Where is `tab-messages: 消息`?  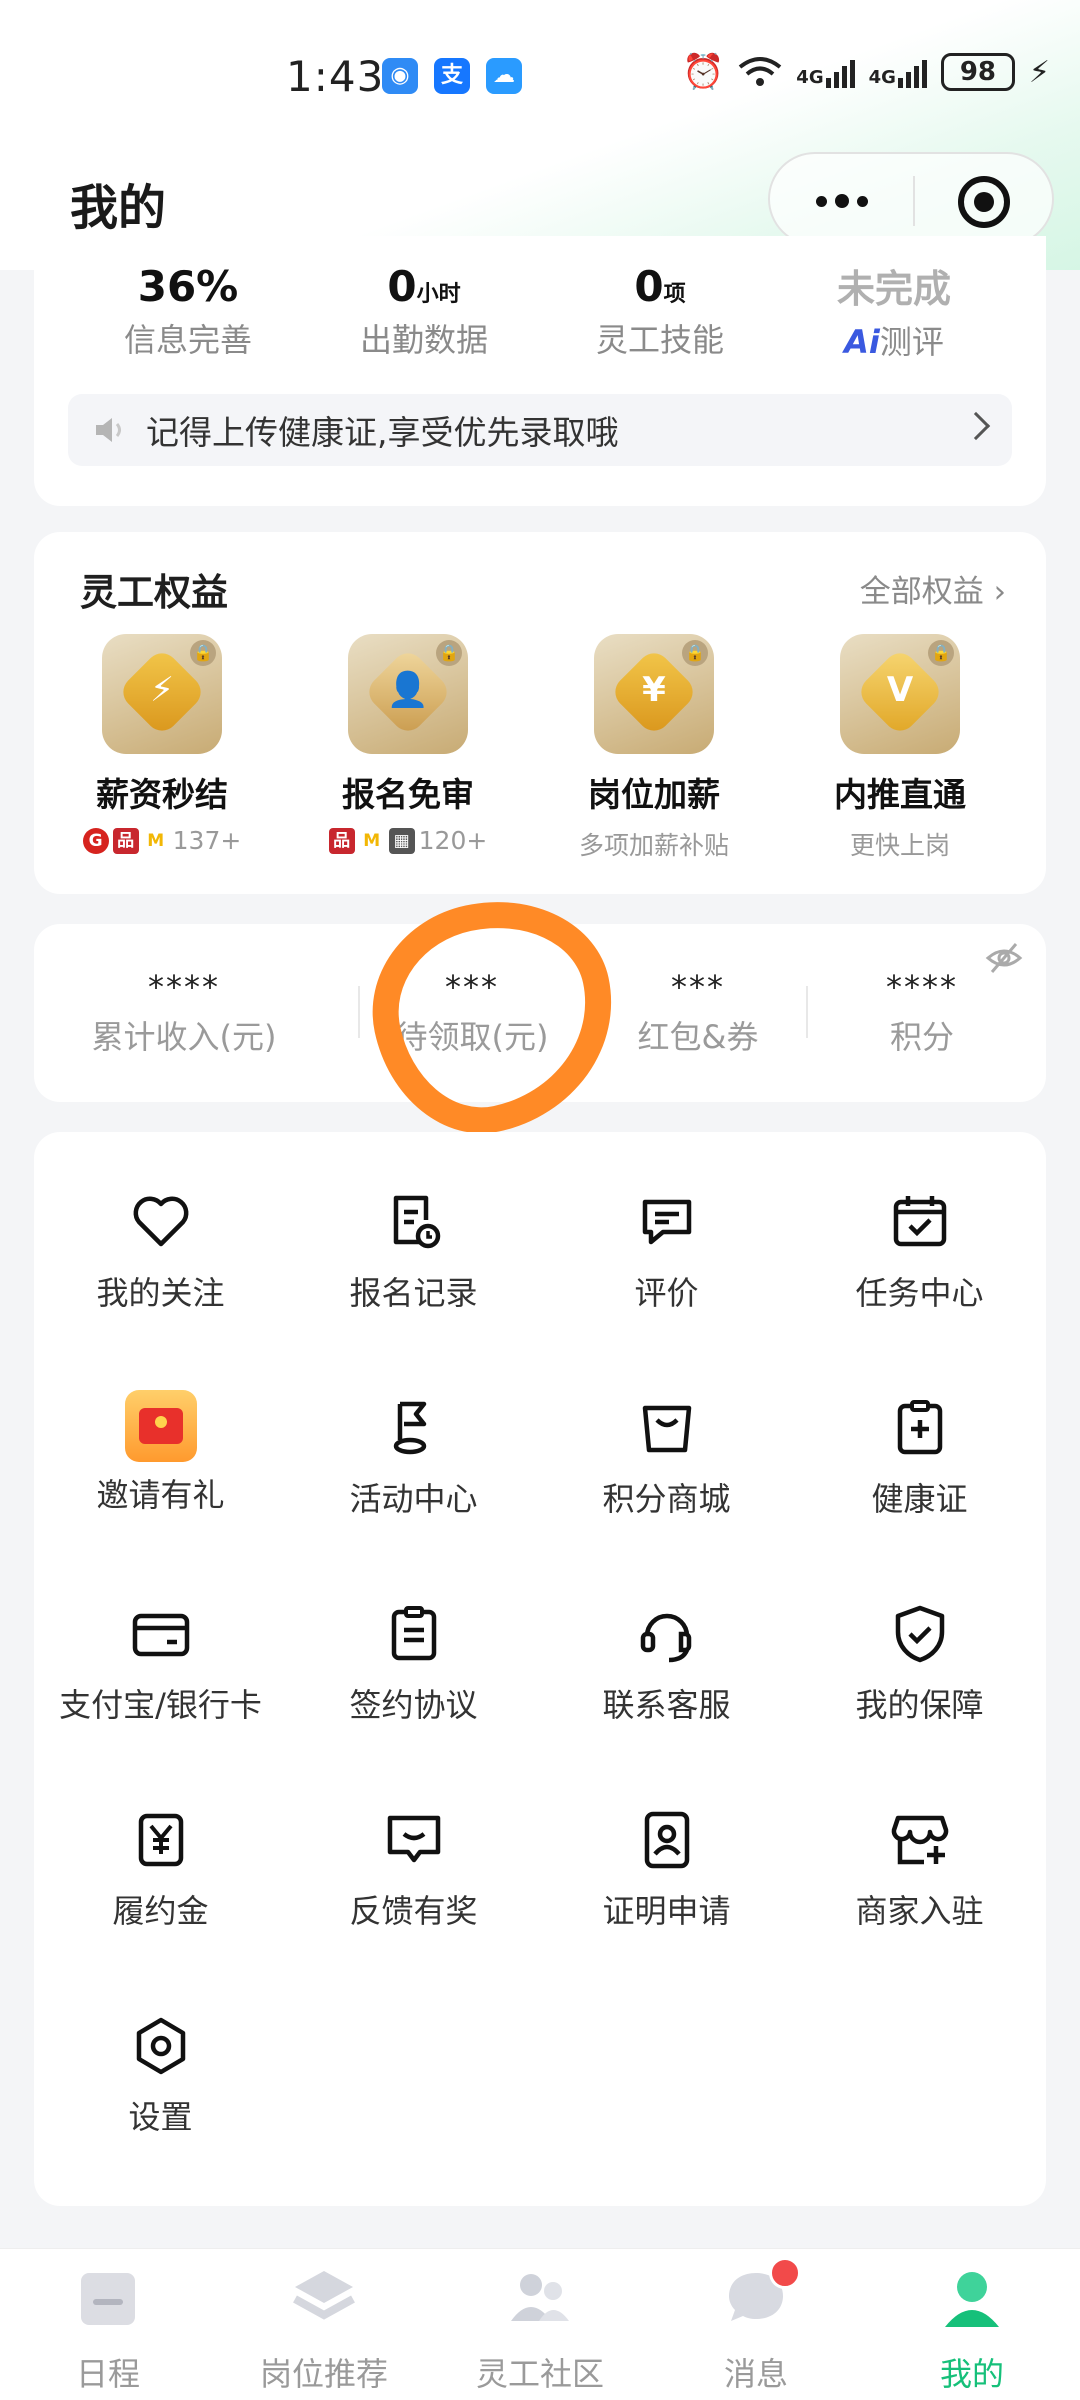 tab-messages: 消息 is located at coordinates (756, 2326).